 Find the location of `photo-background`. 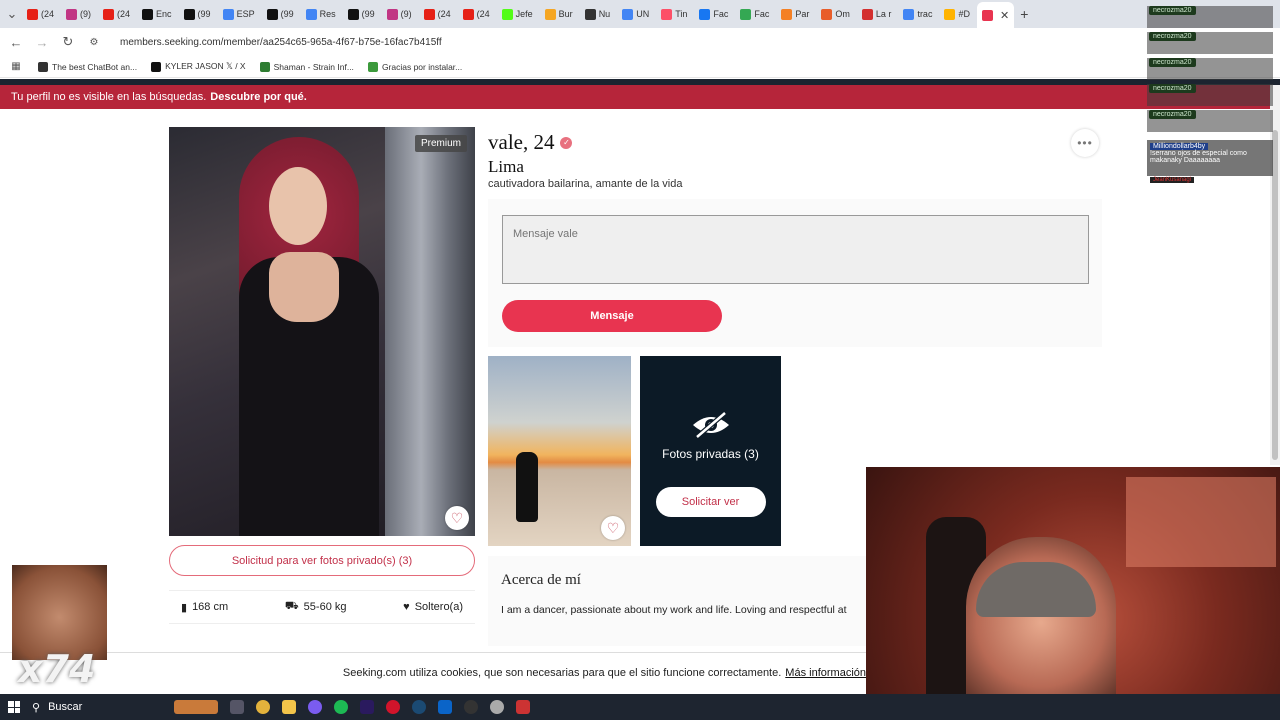

photo-background is located at coordinates (430, 331).